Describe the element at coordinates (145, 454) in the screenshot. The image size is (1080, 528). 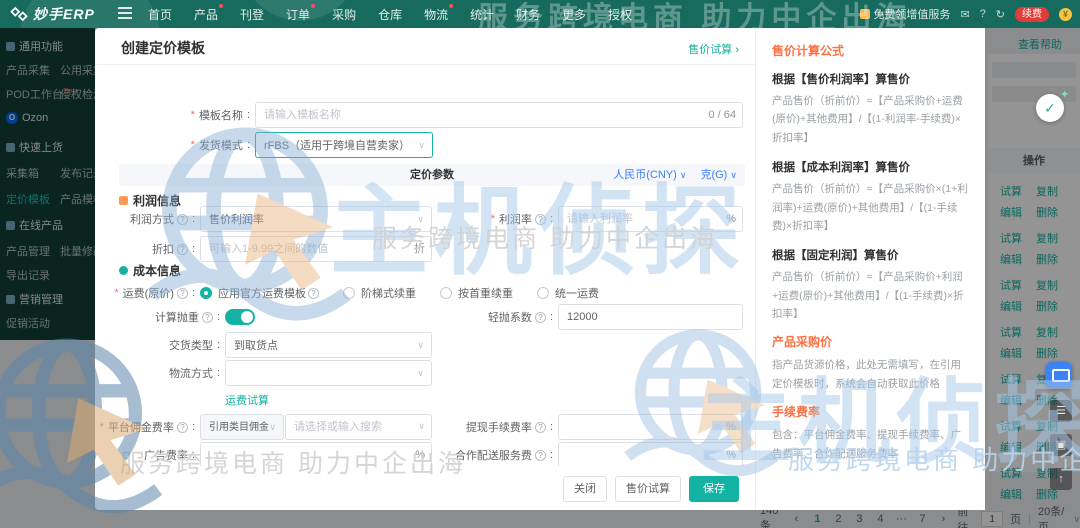
I see `ad-rate-label: 广告费率` at that location.